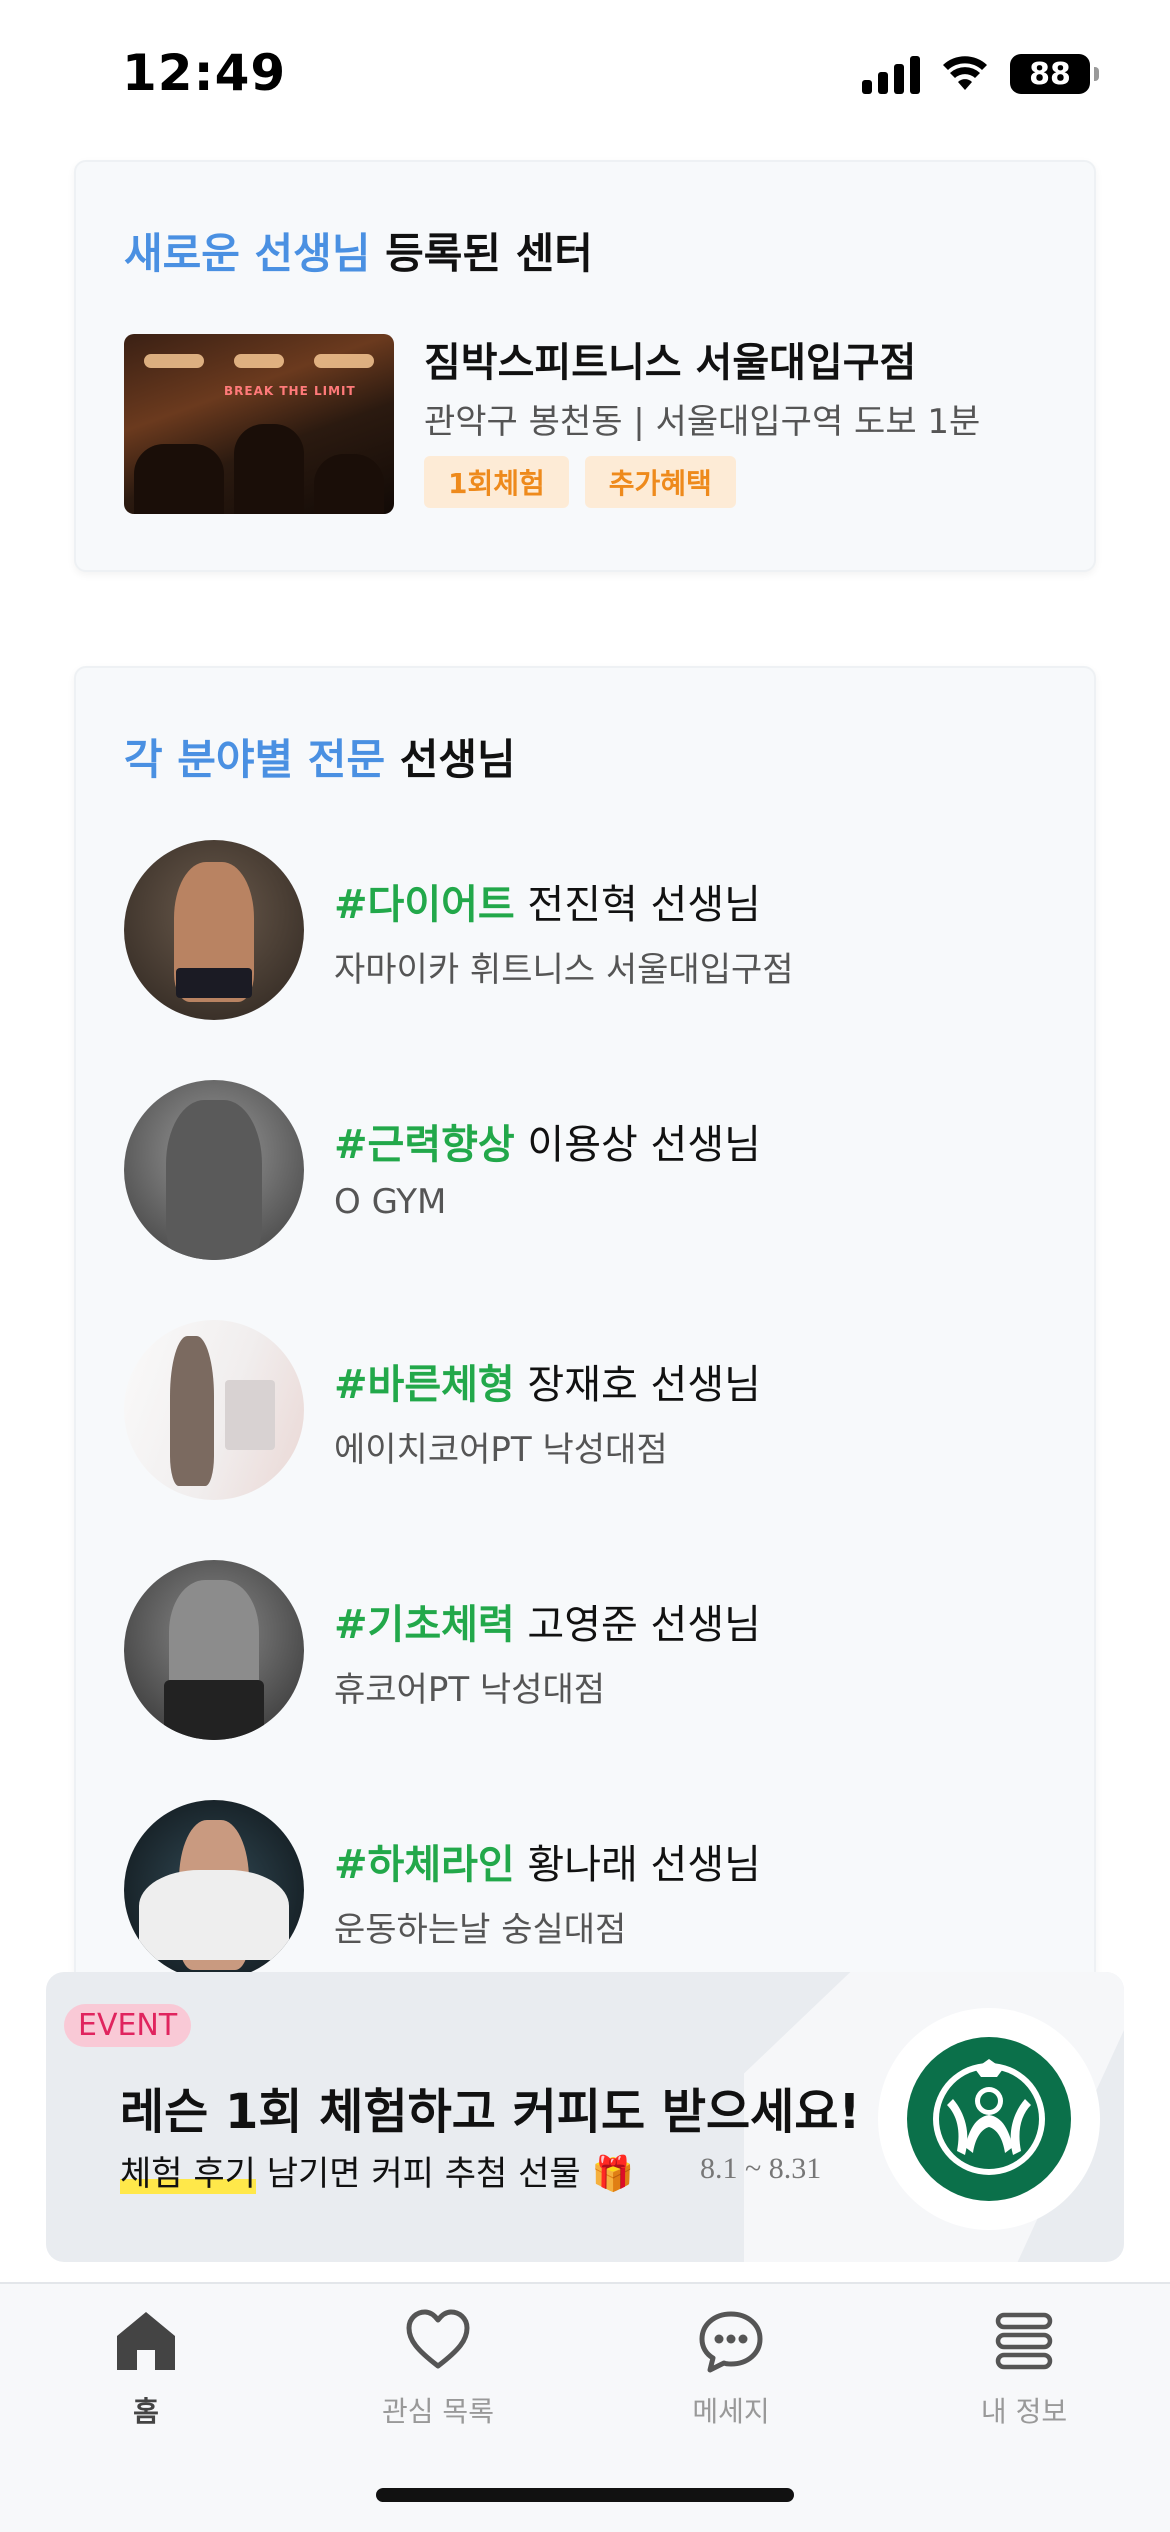 This screenshot has width=1170, height=2532. Describe the element at coordinates (761, 2168) in the screenshot. I see `event-date: 8.1 ~ 8.31` at that location.